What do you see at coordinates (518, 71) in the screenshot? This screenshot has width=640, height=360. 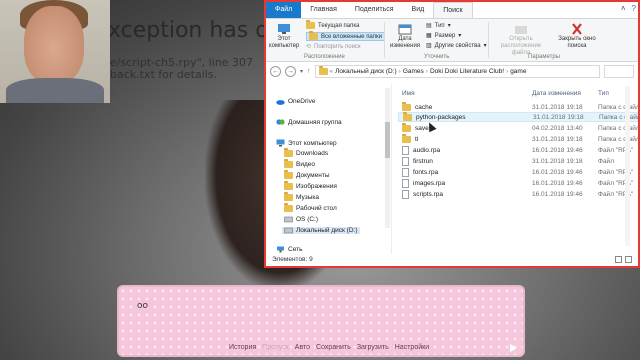 I see `breadcrumb-game: game` at bounding box center [518, 71].